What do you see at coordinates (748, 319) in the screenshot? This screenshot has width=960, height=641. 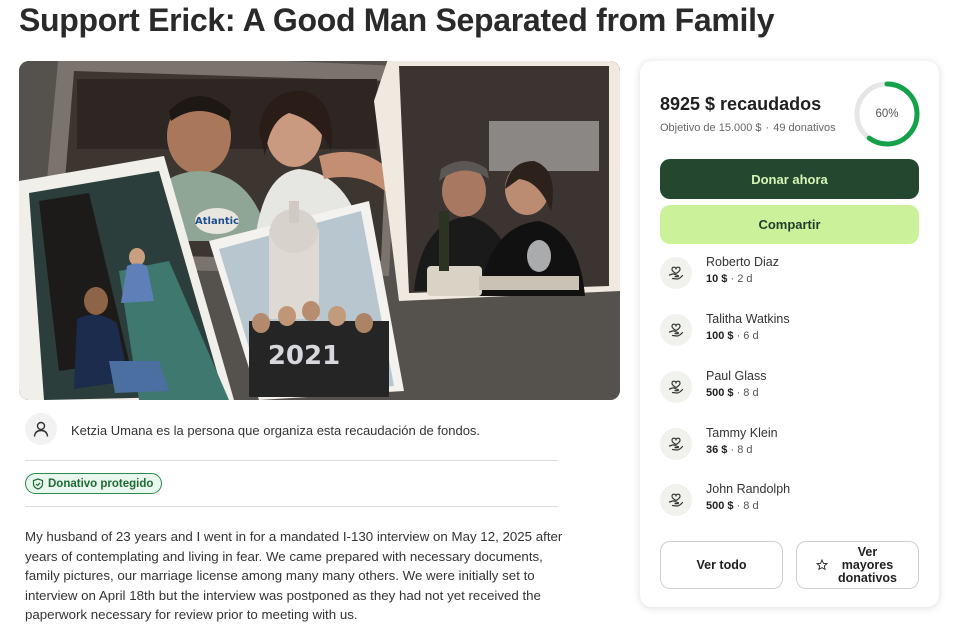 I see `donor-name: Talitha Watkins` at bounding box center [748, 319].